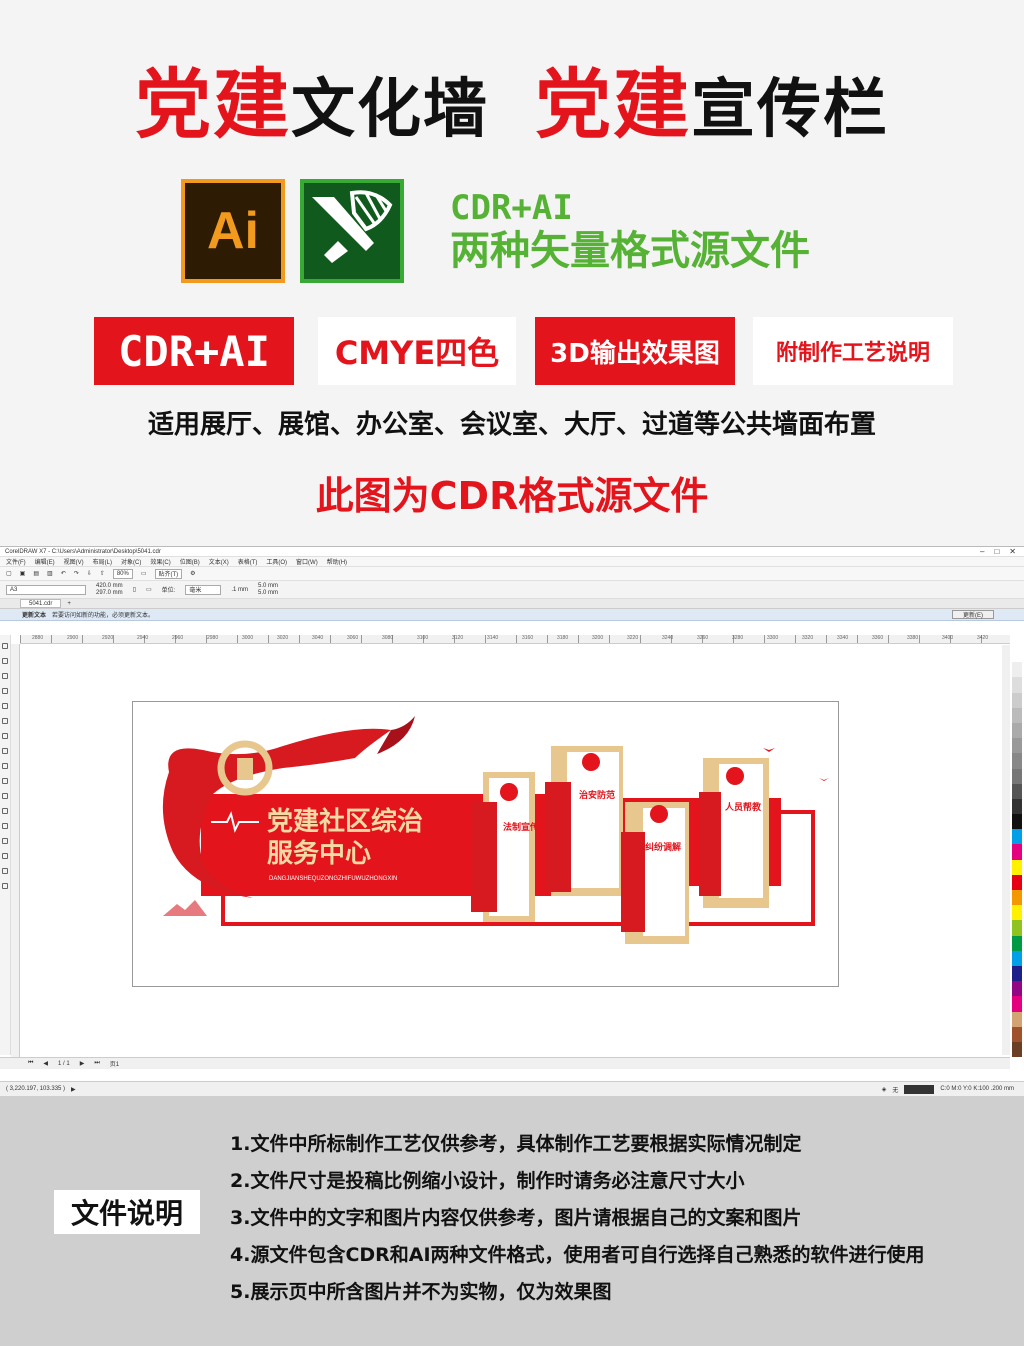 The height and width of the screenshot is (1346, 1024). I want to click on landscape-icon: ▭, so click(149, 589).